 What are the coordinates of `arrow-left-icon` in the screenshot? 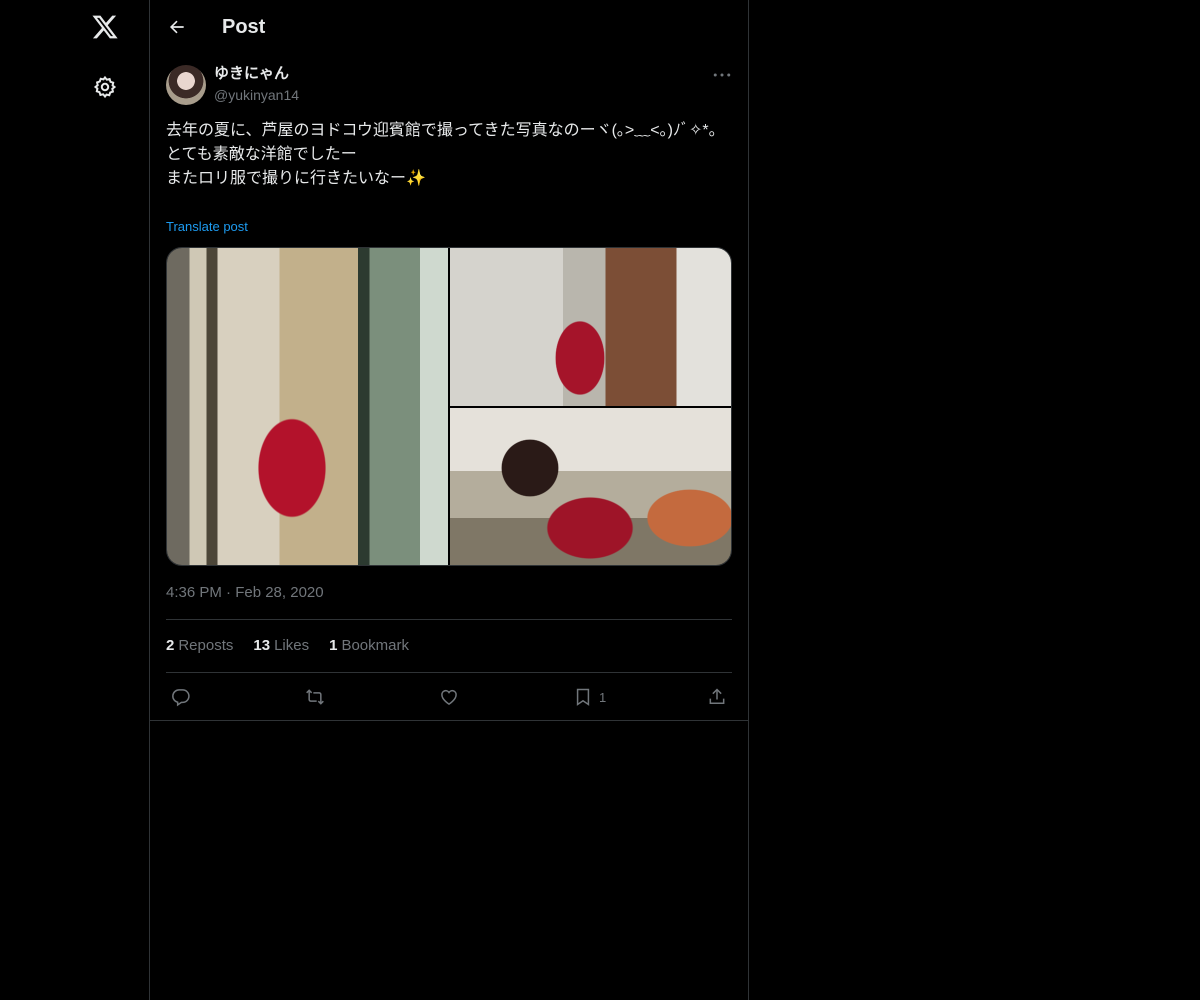 It's located at (176, 27).